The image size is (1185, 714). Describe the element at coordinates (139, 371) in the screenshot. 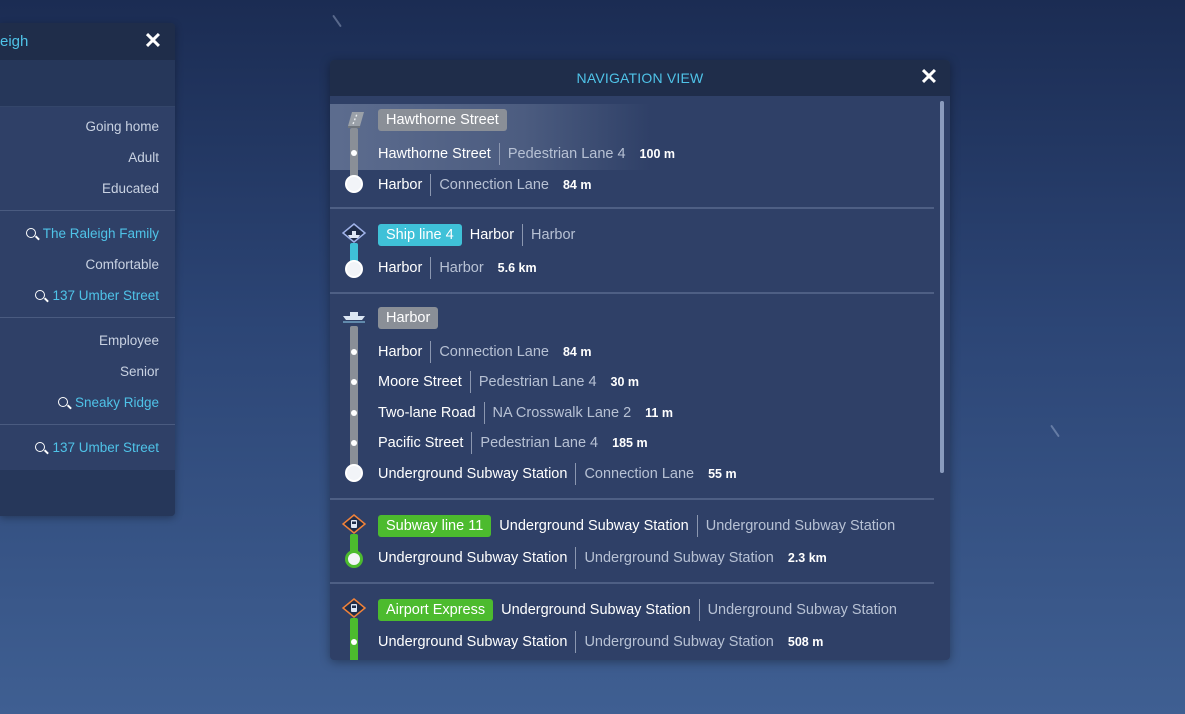

I see `citizen-job-level: Senior` at that location.